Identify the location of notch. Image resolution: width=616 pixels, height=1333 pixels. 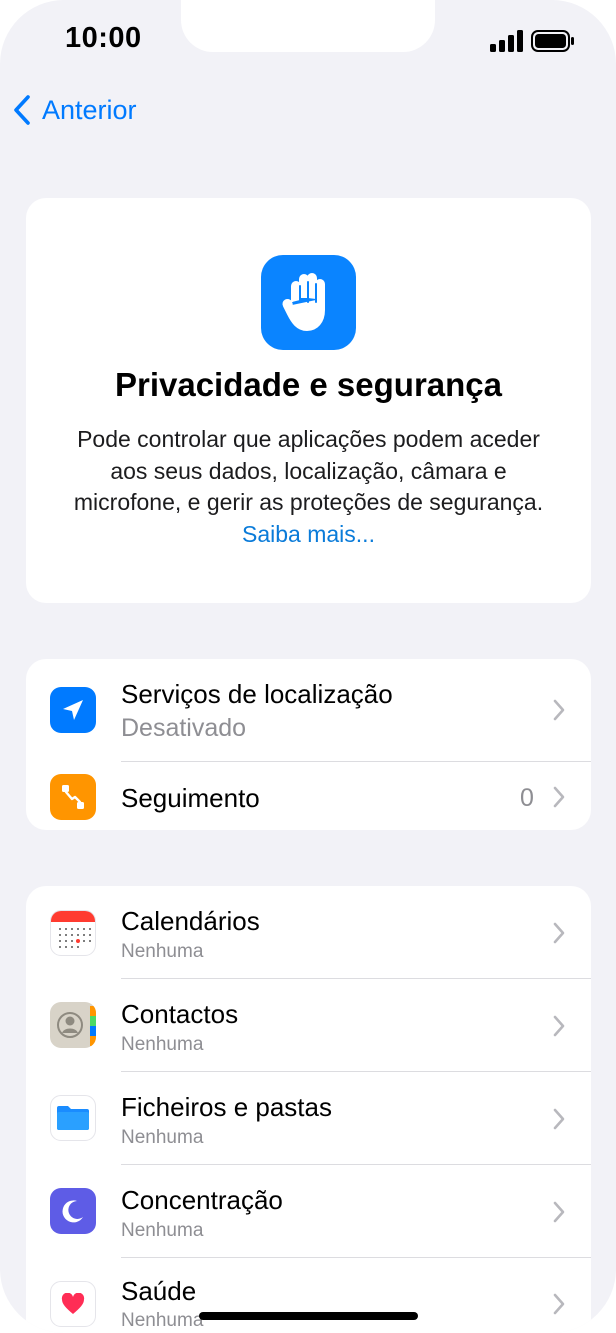
(308, 26).